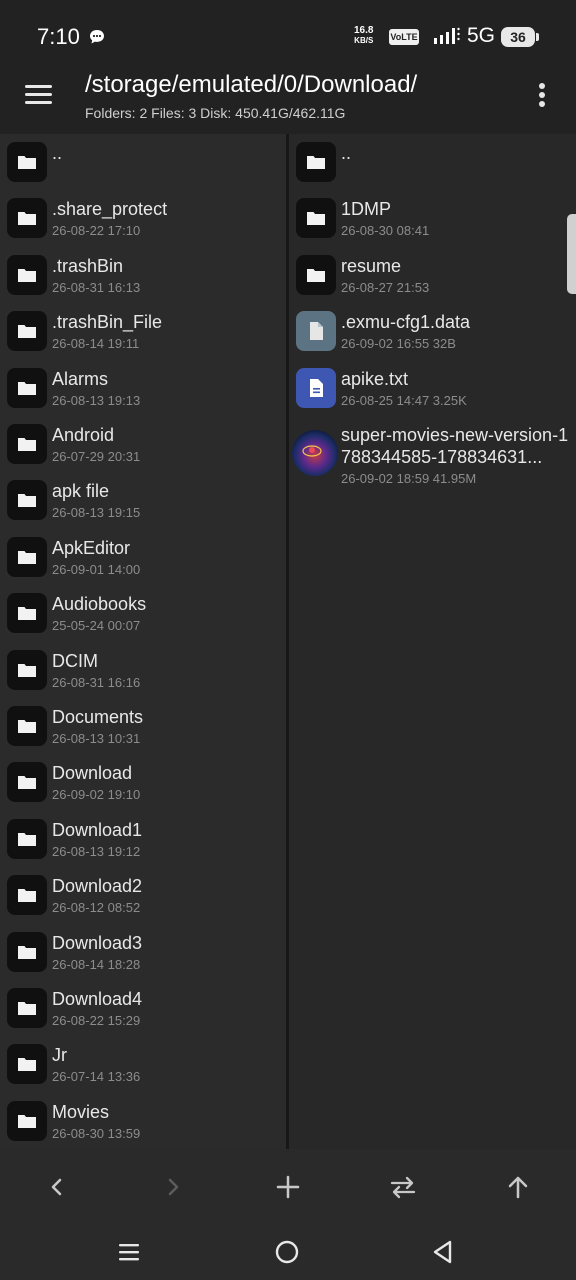 This screenshot has height=1280, width=576. Describe the element at coordinates (96, 569) in the screenshot. I see `item-meta: 26-09-01 14:00` at that location.